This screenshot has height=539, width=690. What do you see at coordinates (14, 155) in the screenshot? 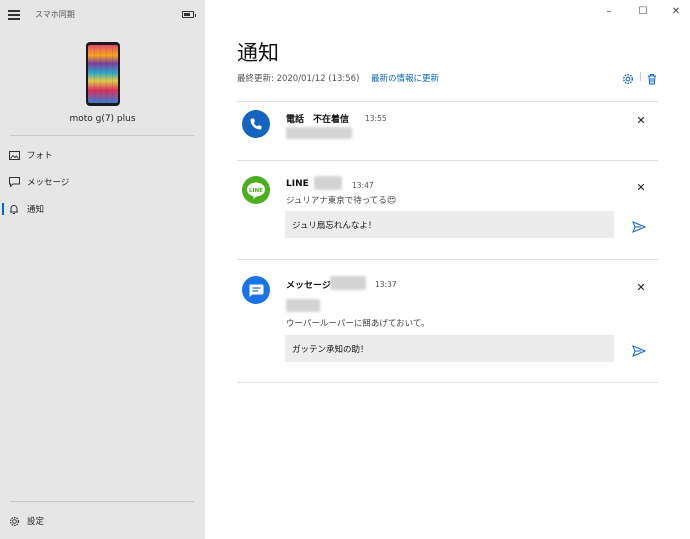
I see `photo-icon` at bounding box center [14, 155].